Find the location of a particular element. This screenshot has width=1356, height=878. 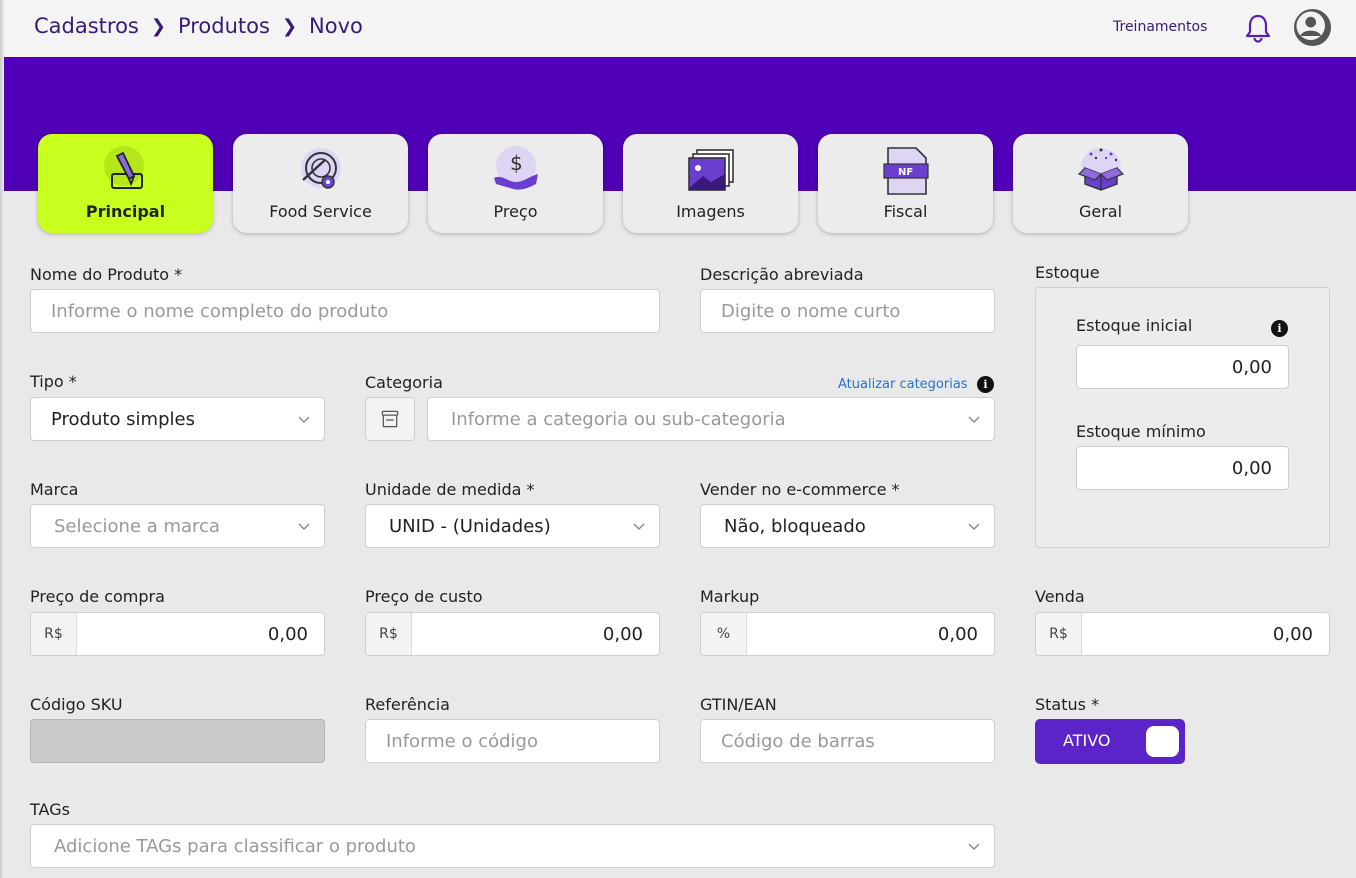

status-toggle-text: ATIVO is located at coordinates (1087, 740).